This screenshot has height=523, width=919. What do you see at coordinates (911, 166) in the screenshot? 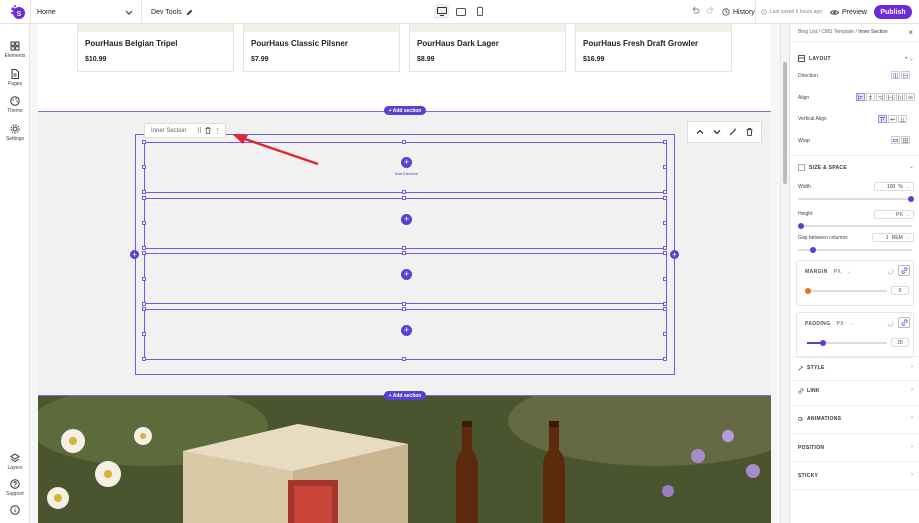
I see `chevron-down-icon: ⌄` at bounding box center [911, 166].